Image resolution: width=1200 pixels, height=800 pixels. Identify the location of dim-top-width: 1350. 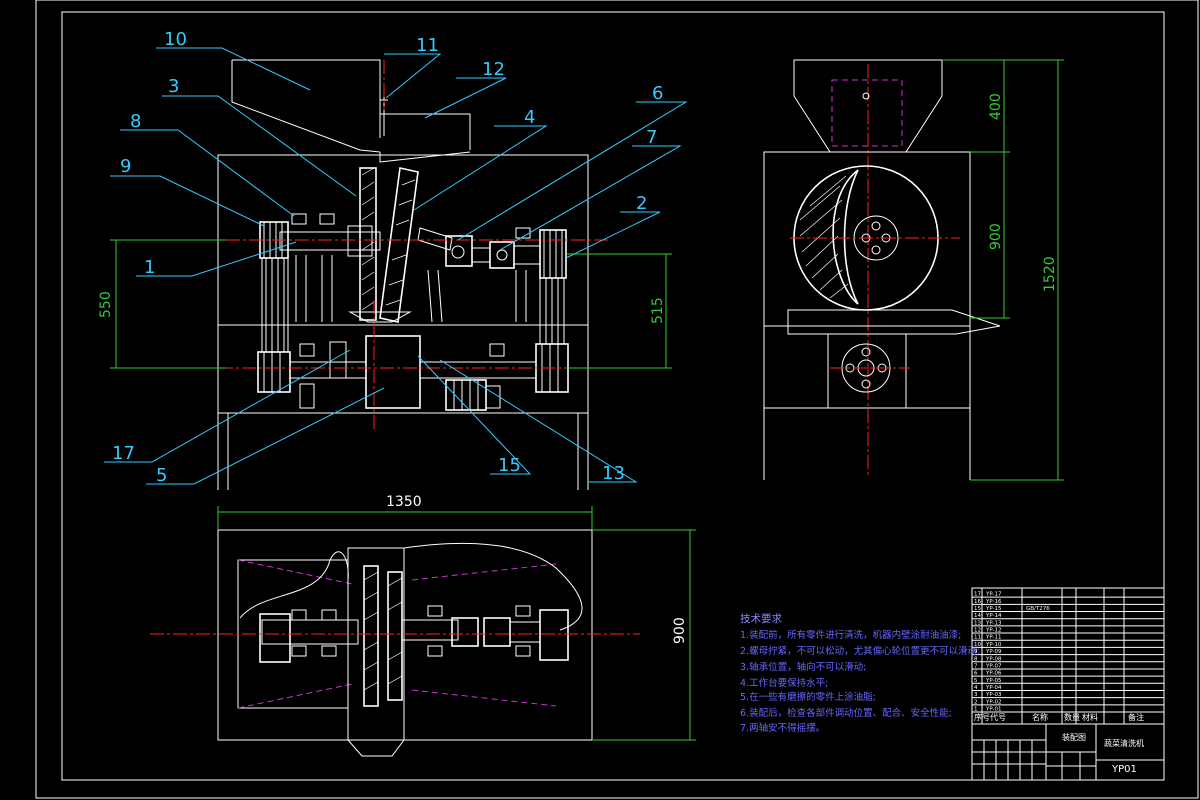
(404, 502).